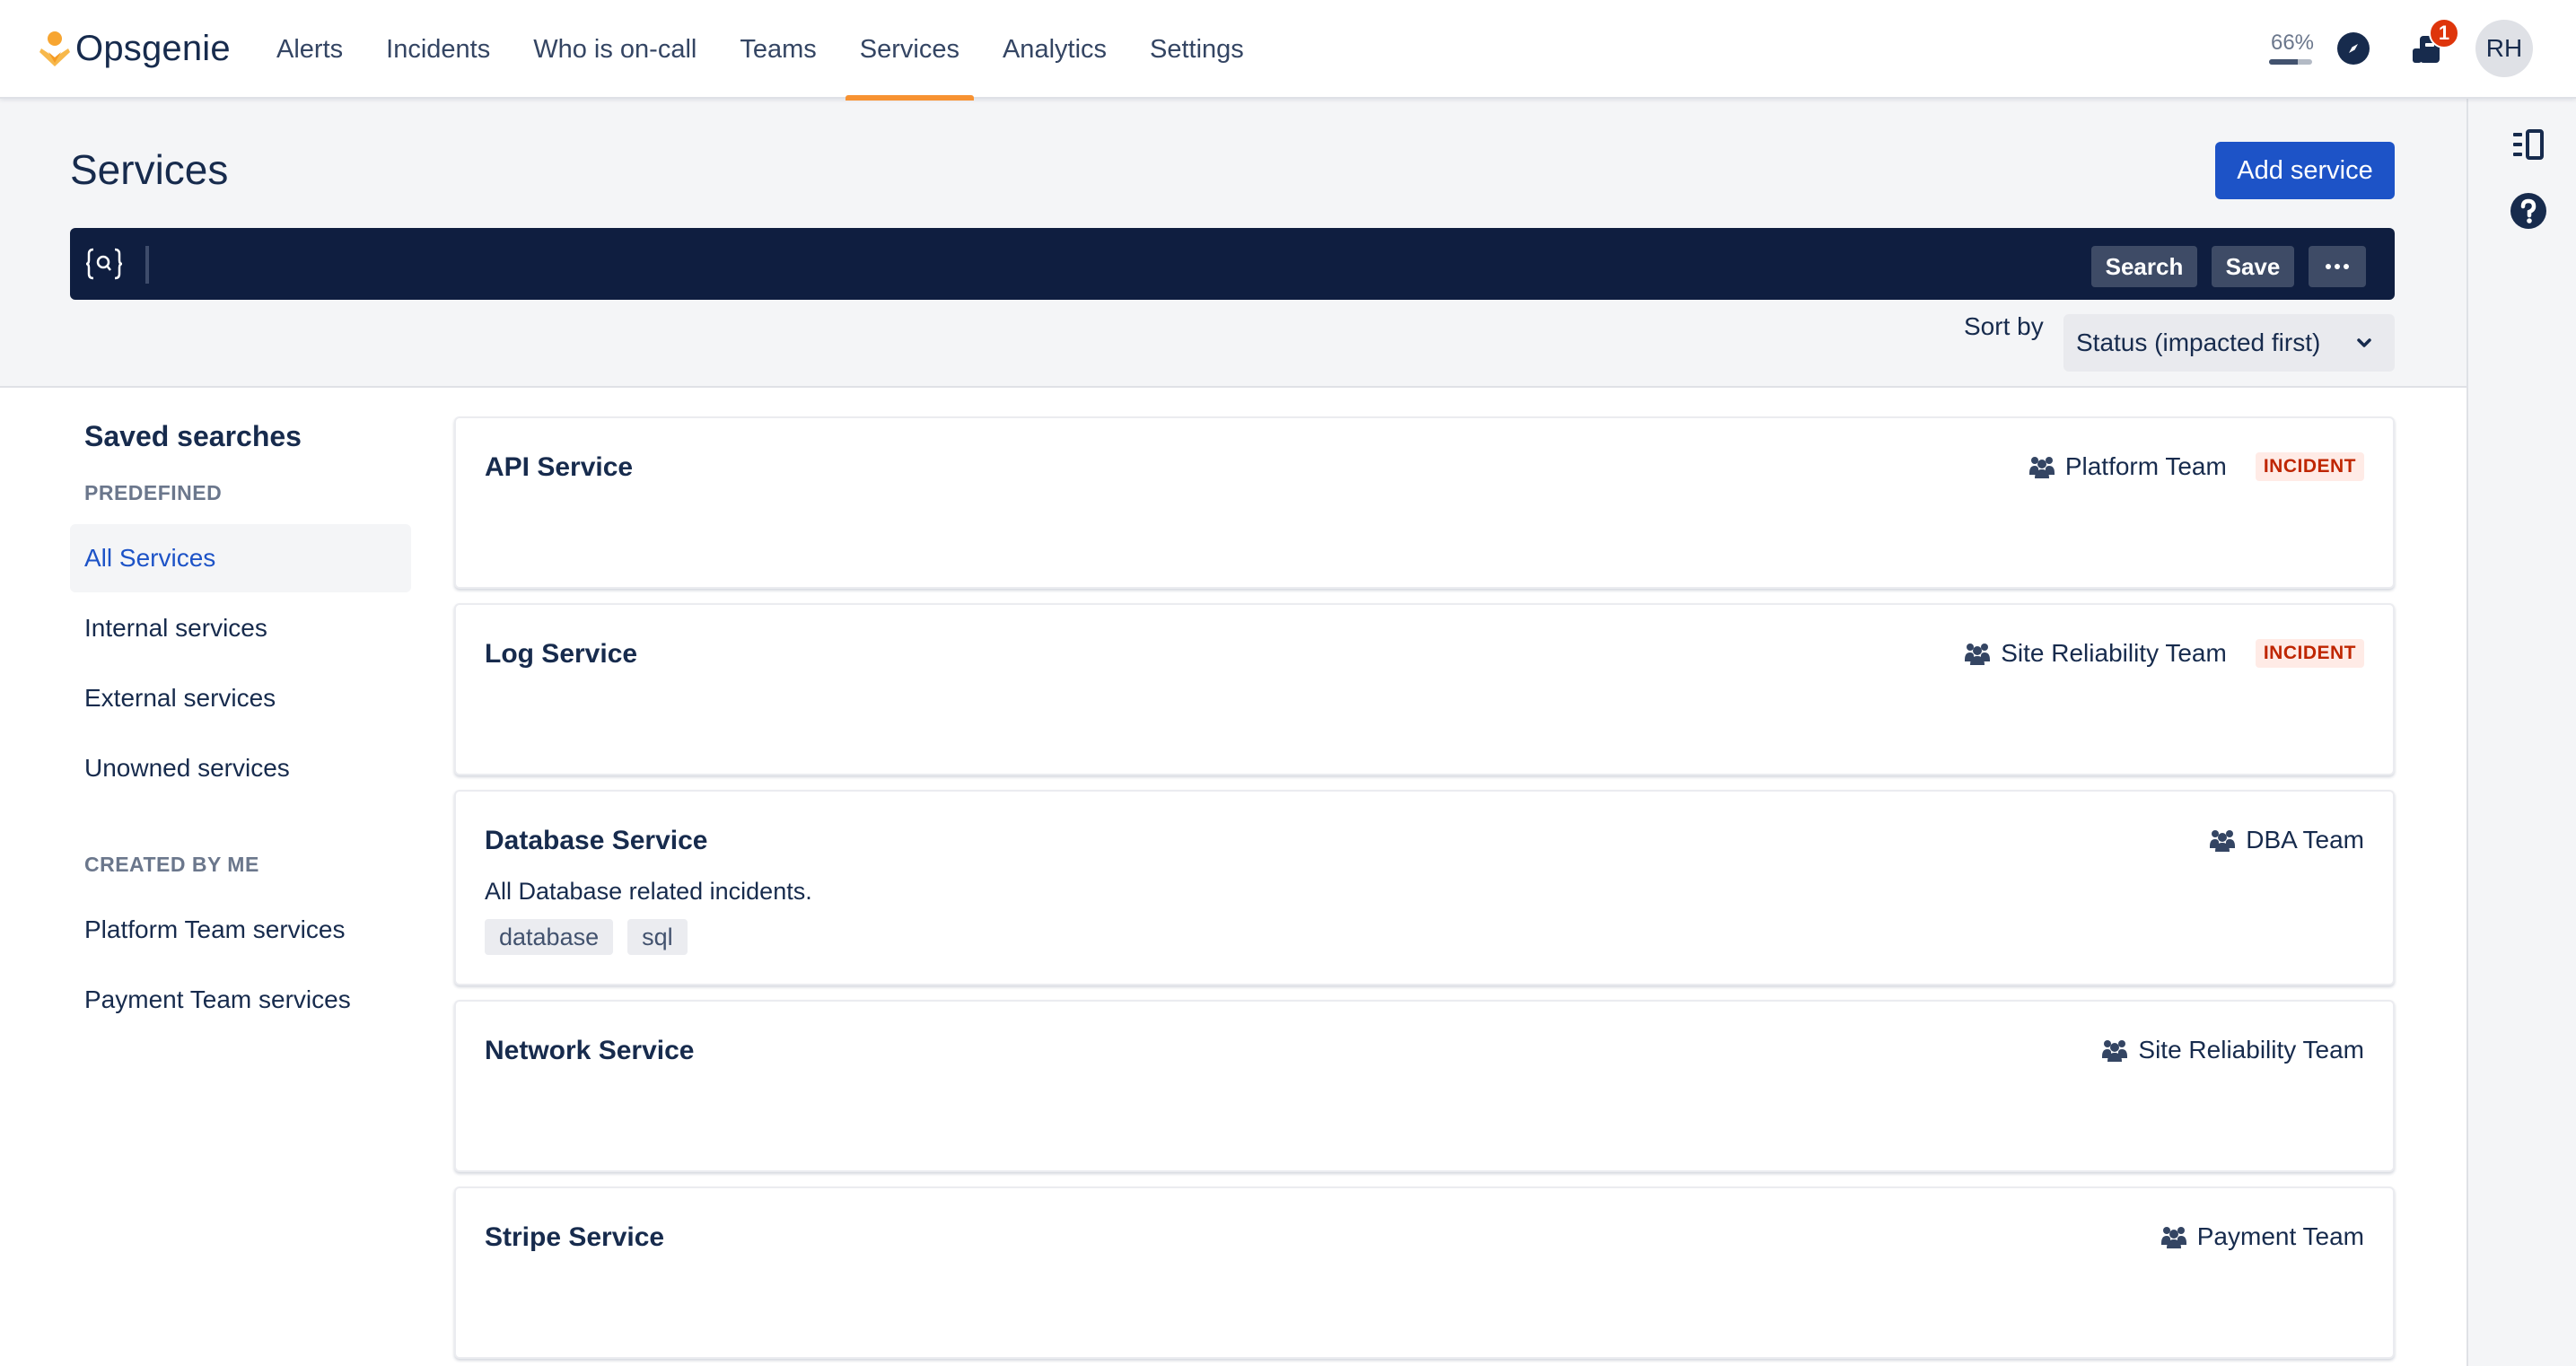  Describe the element at coordinates (2521, 732) in the screenshot. I see `right-utility-rail` at that location.